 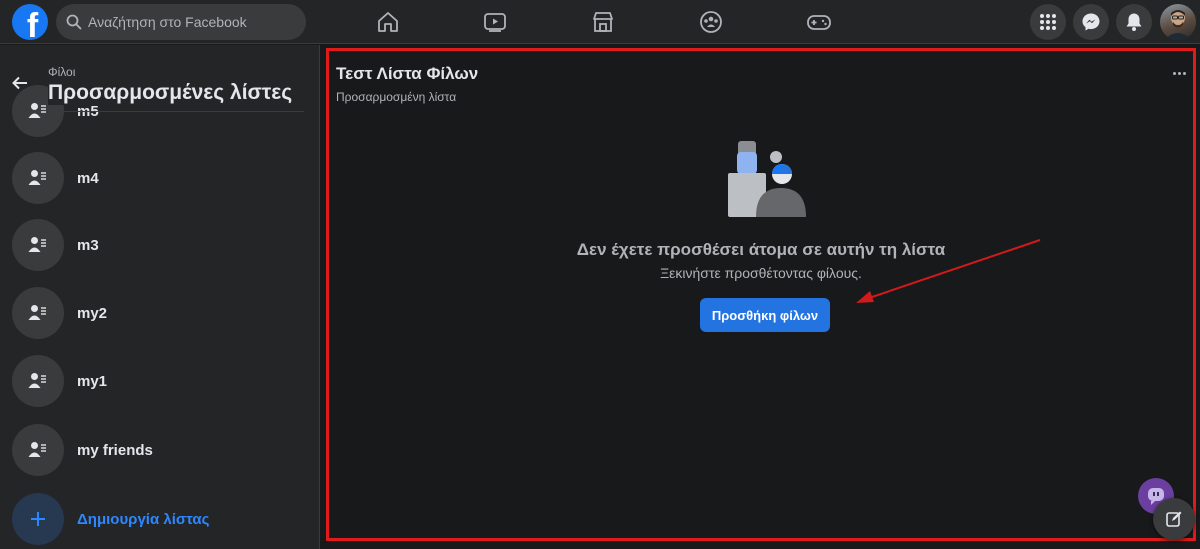 I want to click on search-box, so click(x=181, y=22).